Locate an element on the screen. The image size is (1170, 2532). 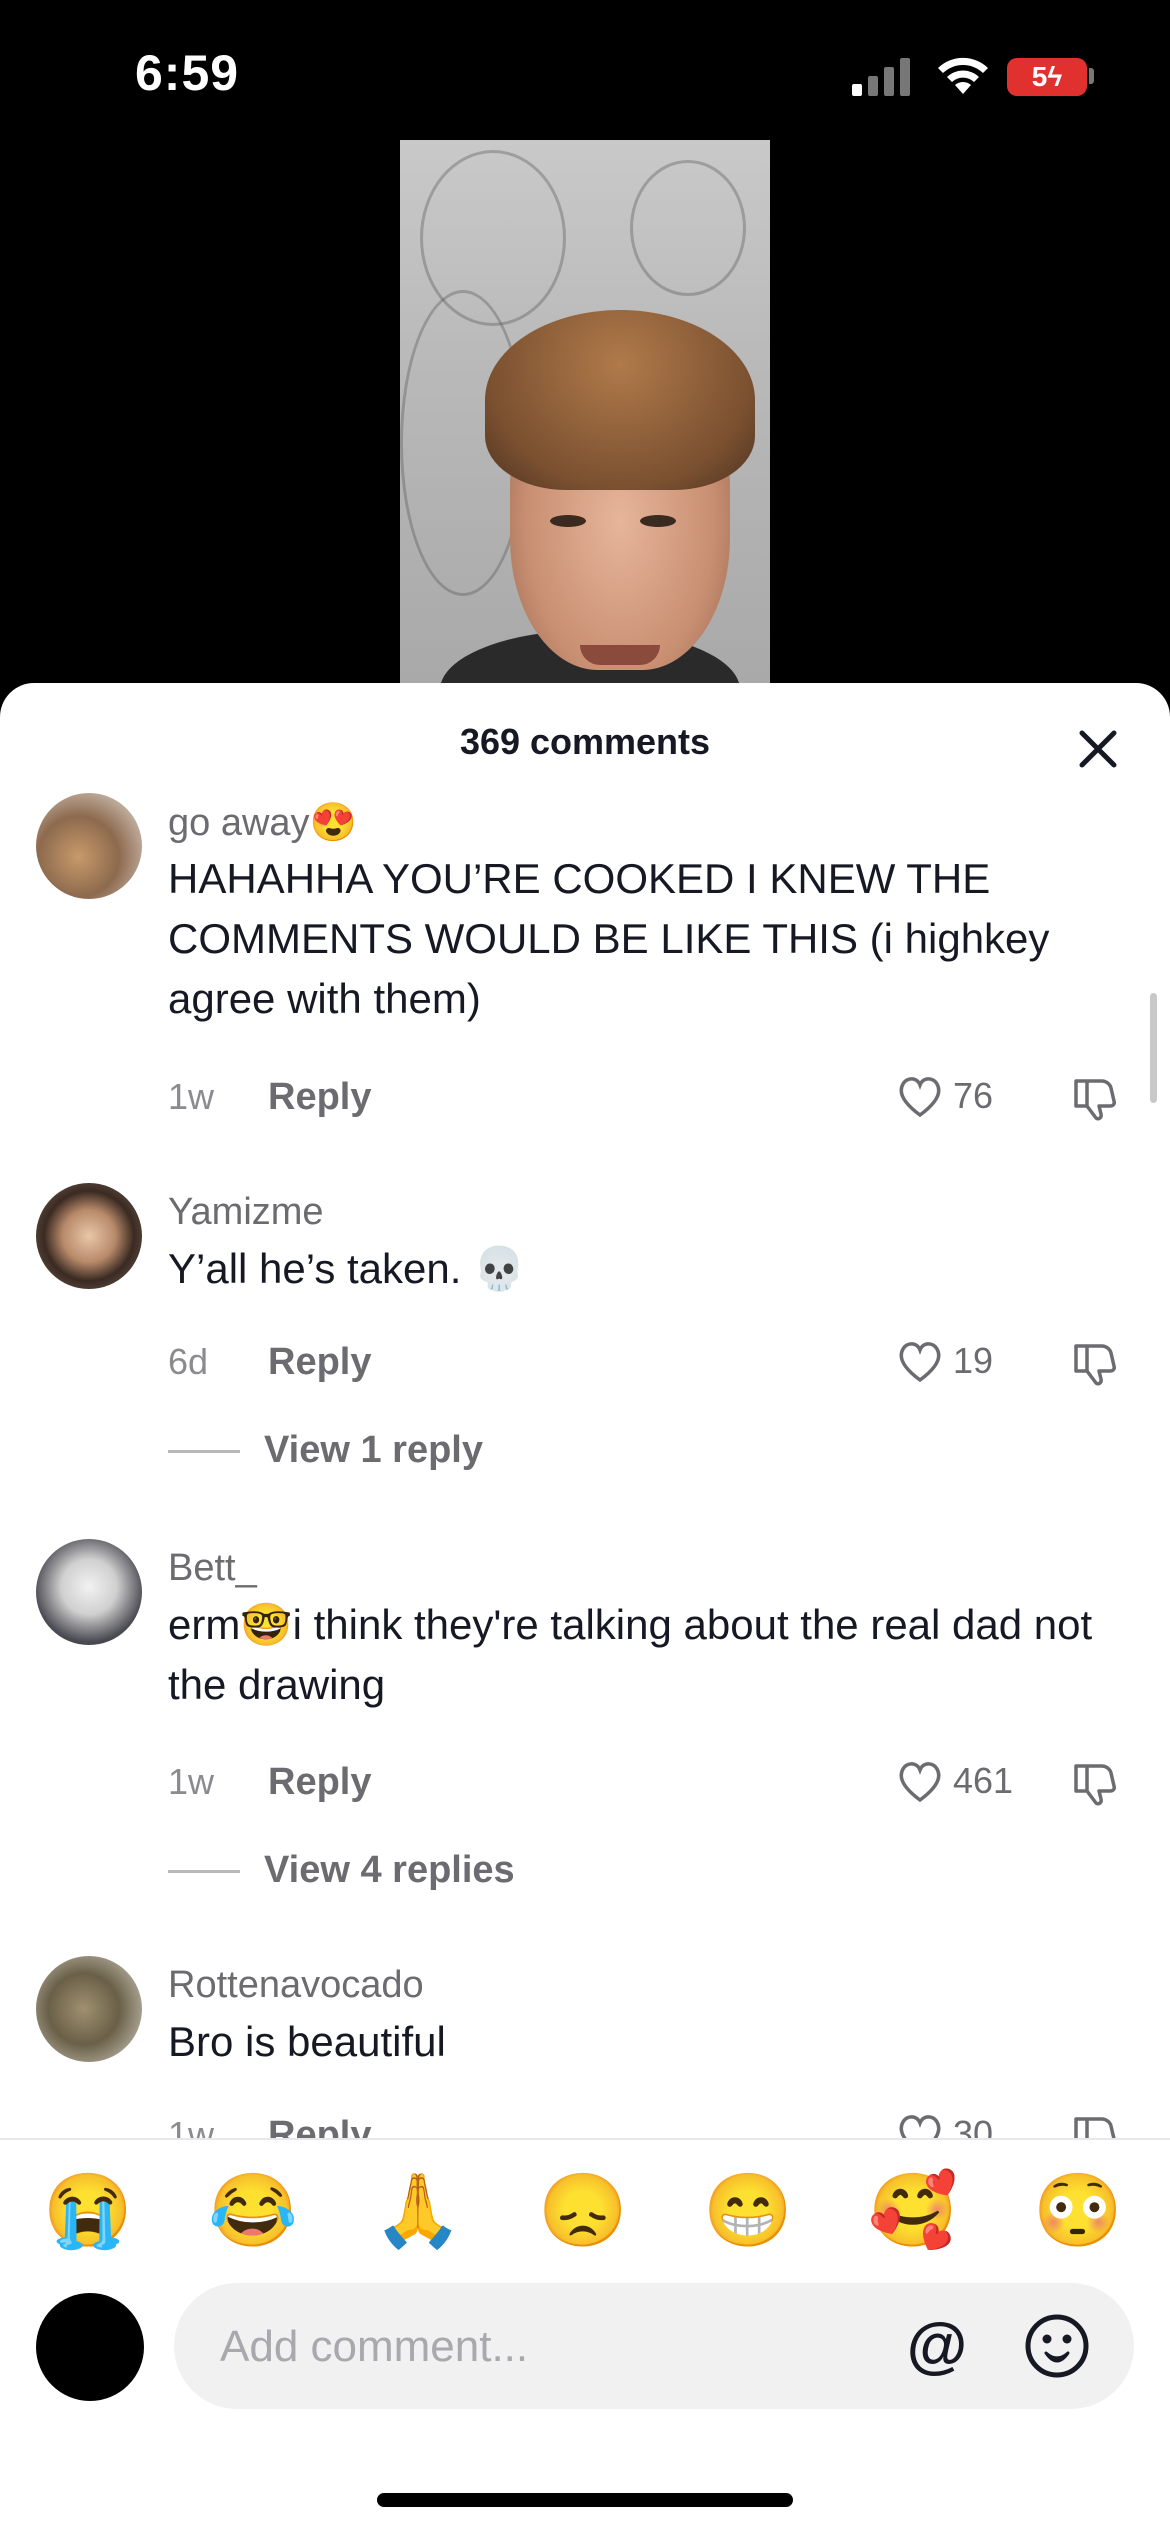
comment-composer: @ is located at coordinates (585, 2353).